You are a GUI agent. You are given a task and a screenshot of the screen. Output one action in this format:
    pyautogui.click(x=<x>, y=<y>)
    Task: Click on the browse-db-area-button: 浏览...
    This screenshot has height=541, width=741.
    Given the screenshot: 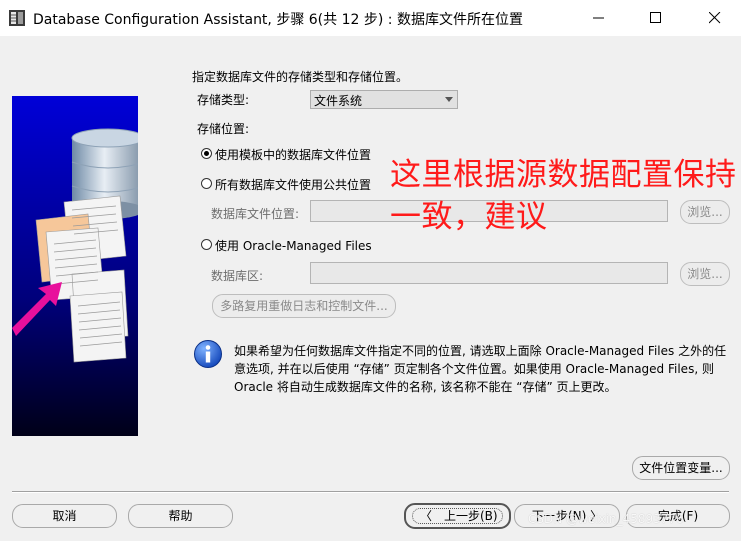 What is the action you would take?
    pyautogui.click(x=705, y=274)
    